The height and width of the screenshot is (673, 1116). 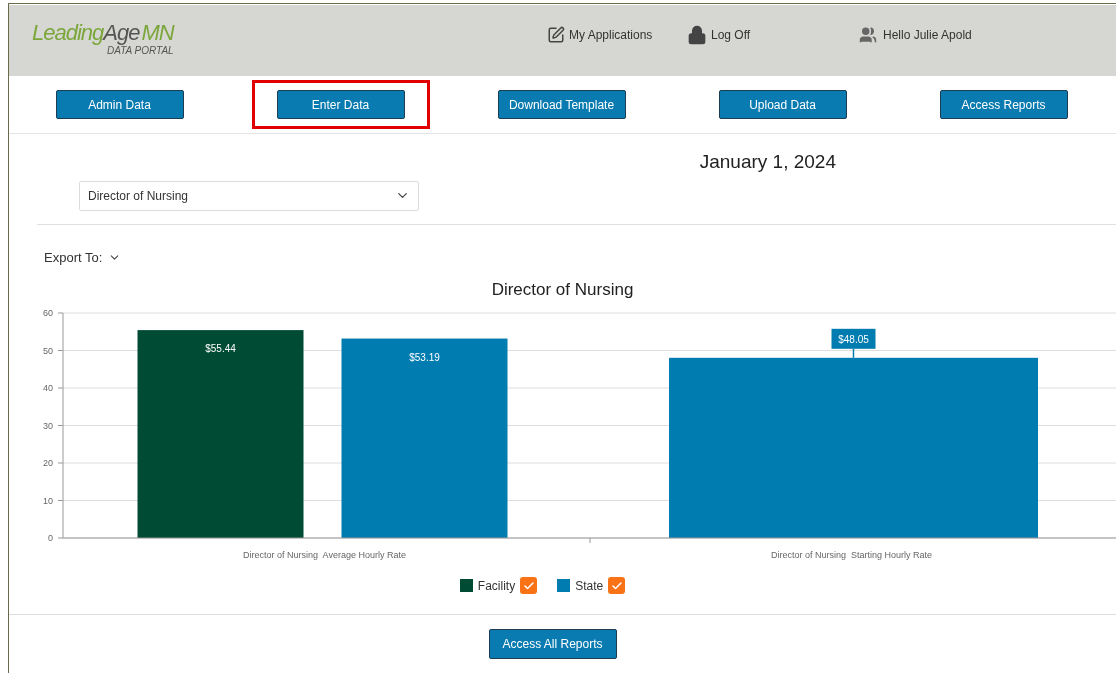 What do you see at coordinates (103, 39) in the screenshot?
I see `logo-wordmark: LeadingAgeMN DATA PORTAL` at bounding box center [103, 39].